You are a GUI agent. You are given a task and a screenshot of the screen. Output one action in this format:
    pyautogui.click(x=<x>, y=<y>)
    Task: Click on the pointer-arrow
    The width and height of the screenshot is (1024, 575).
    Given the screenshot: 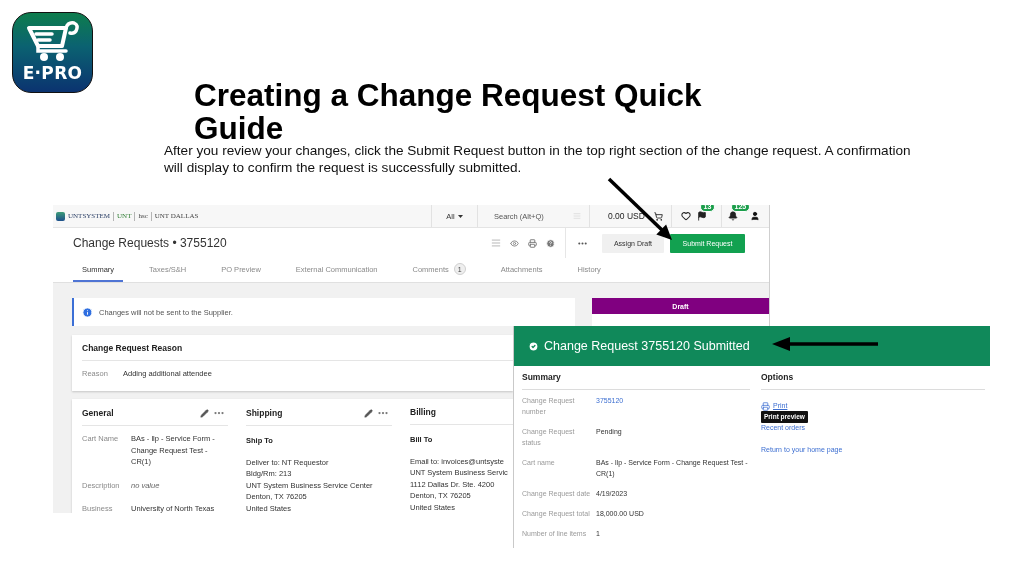 What is the action you would take?
    pyautogui.click(x=639, y=208)
    